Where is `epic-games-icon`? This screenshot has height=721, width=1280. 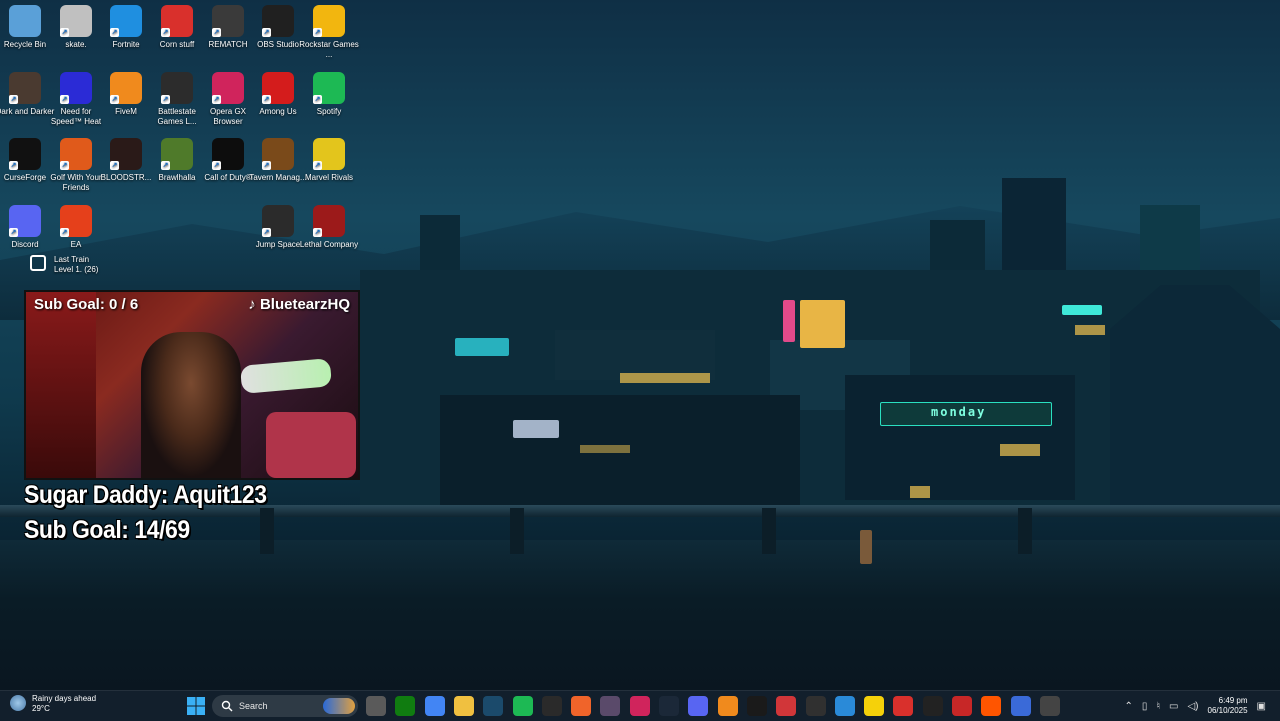 epic-games-icon is located at coordinates (551, 706).